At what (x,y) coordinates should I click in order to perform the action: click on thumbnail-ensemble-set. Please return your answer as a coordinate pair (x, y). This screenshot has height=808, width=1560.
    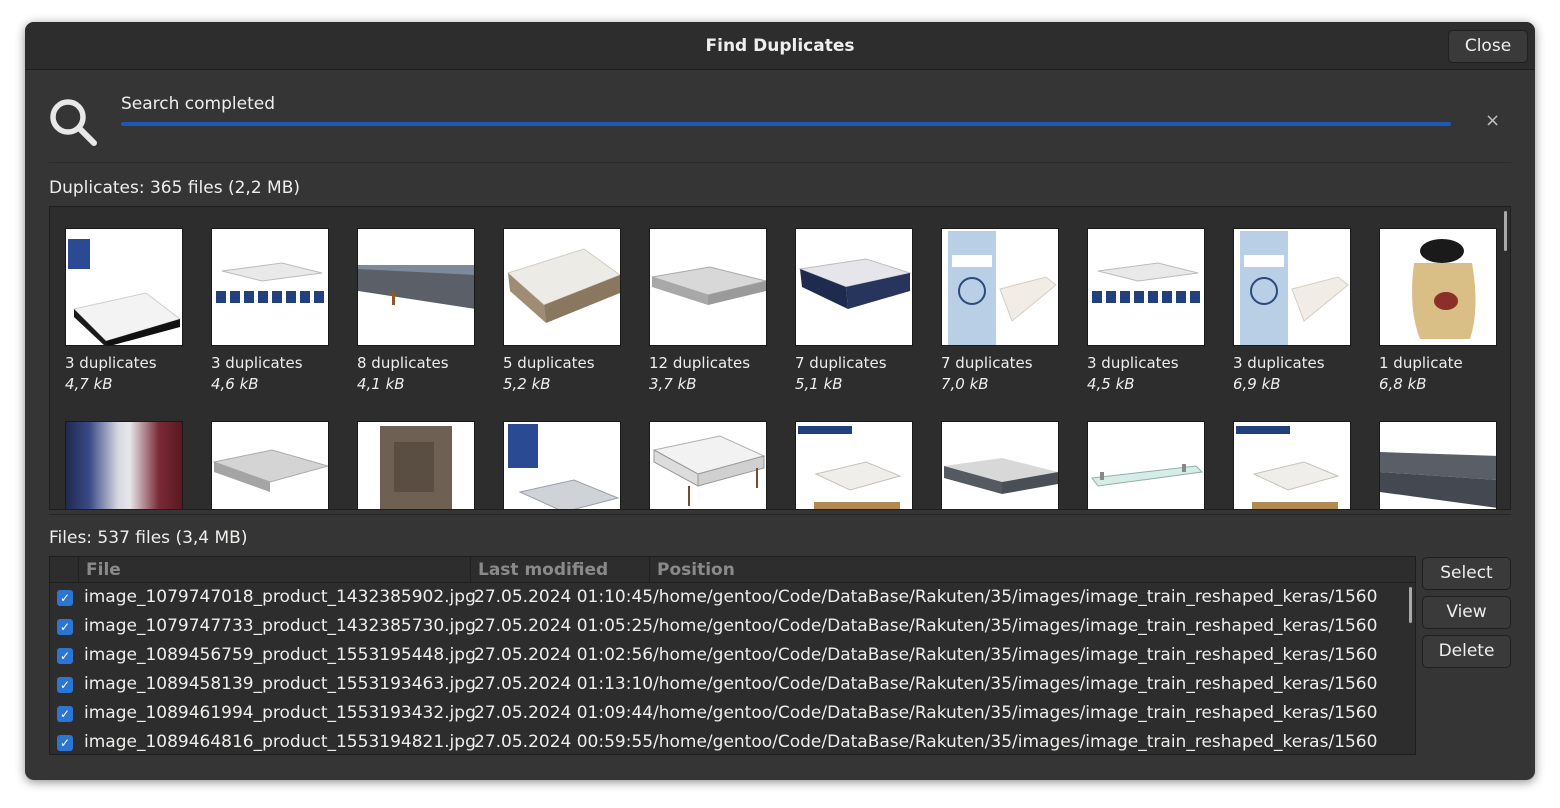
    Looking at the image, I should click on (854, 465).